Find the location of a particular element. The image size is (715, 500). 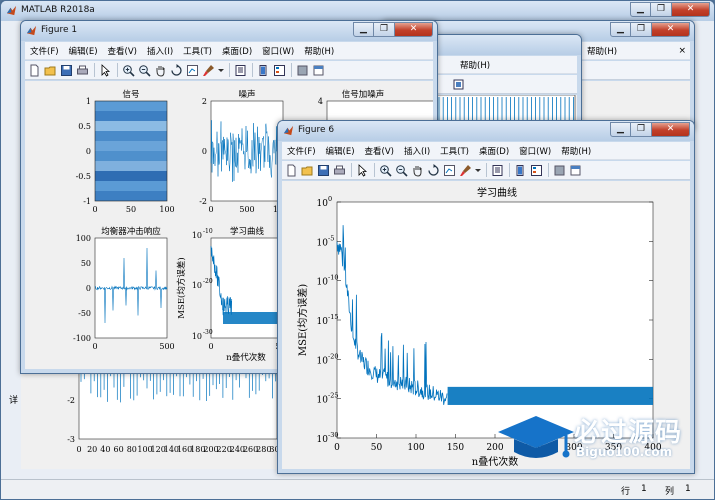

desktop-title-bar: MATLAB R2018a ▁ ❐ ✕ is located at coordinates (357, 11).